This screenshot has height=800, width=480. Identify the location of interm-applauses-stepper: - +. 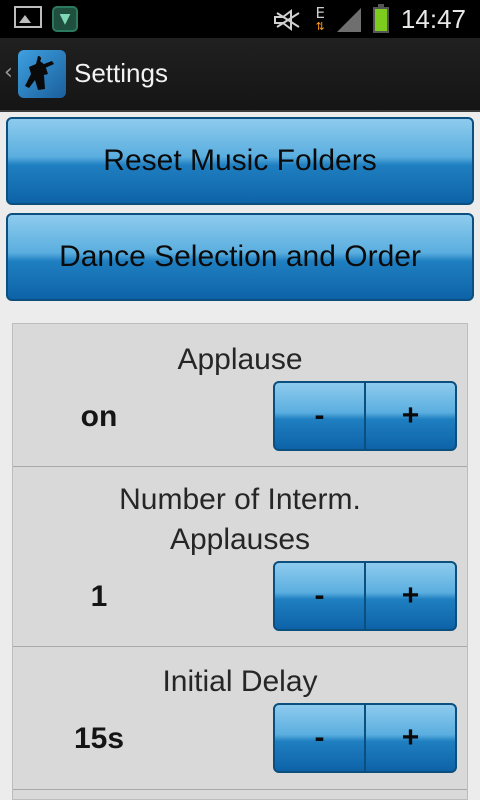
(365, 596).